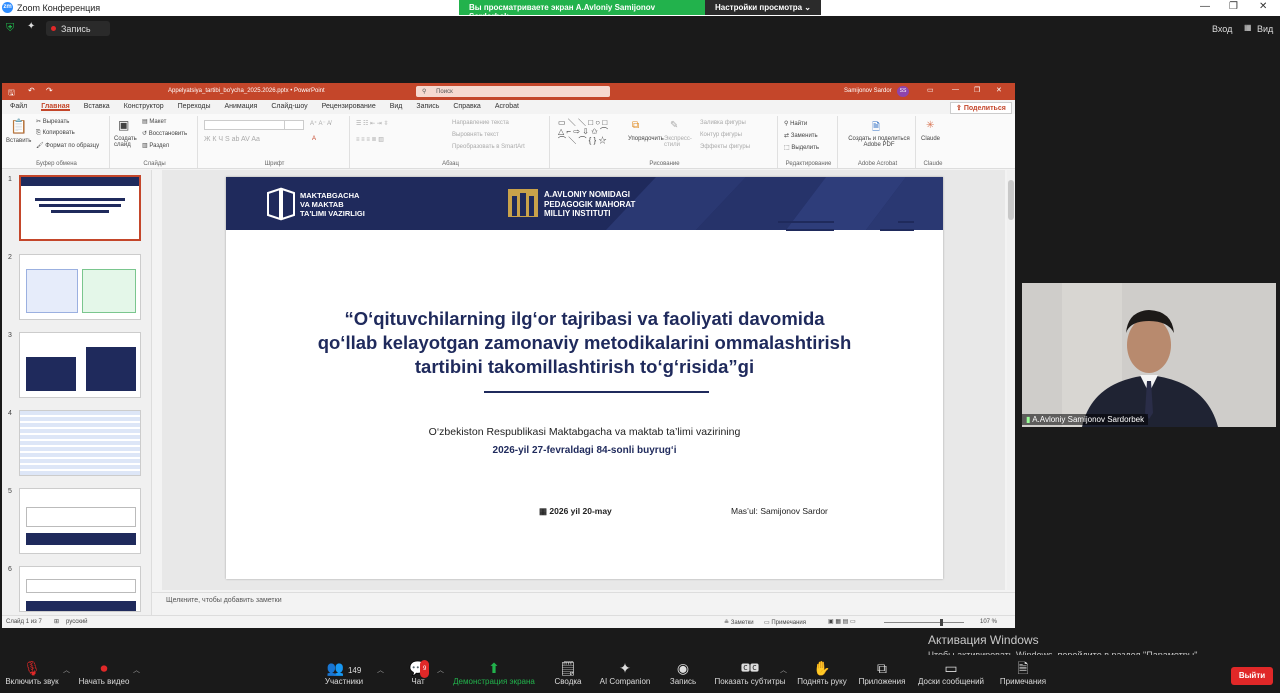 The image size is (1280, 693). What do you see at coordinates (194, 107) in the screenshot?
I see `tab-transitions: Переходы` at bounding box center [194, 107].